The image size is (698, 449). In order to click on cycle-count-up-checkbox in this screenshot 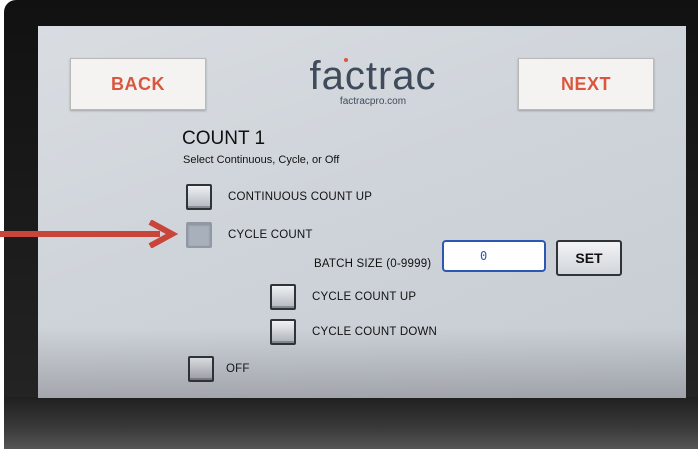, I will do `click(283, 297)`.